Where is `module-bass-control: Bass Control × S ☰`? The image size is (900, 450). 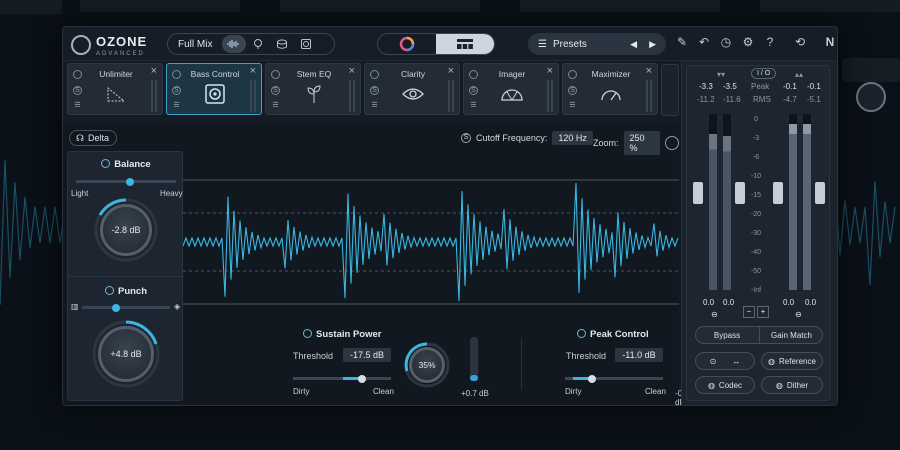
module-bass-control: Bass Control × S ☰ is located at coordinates (214, 89).